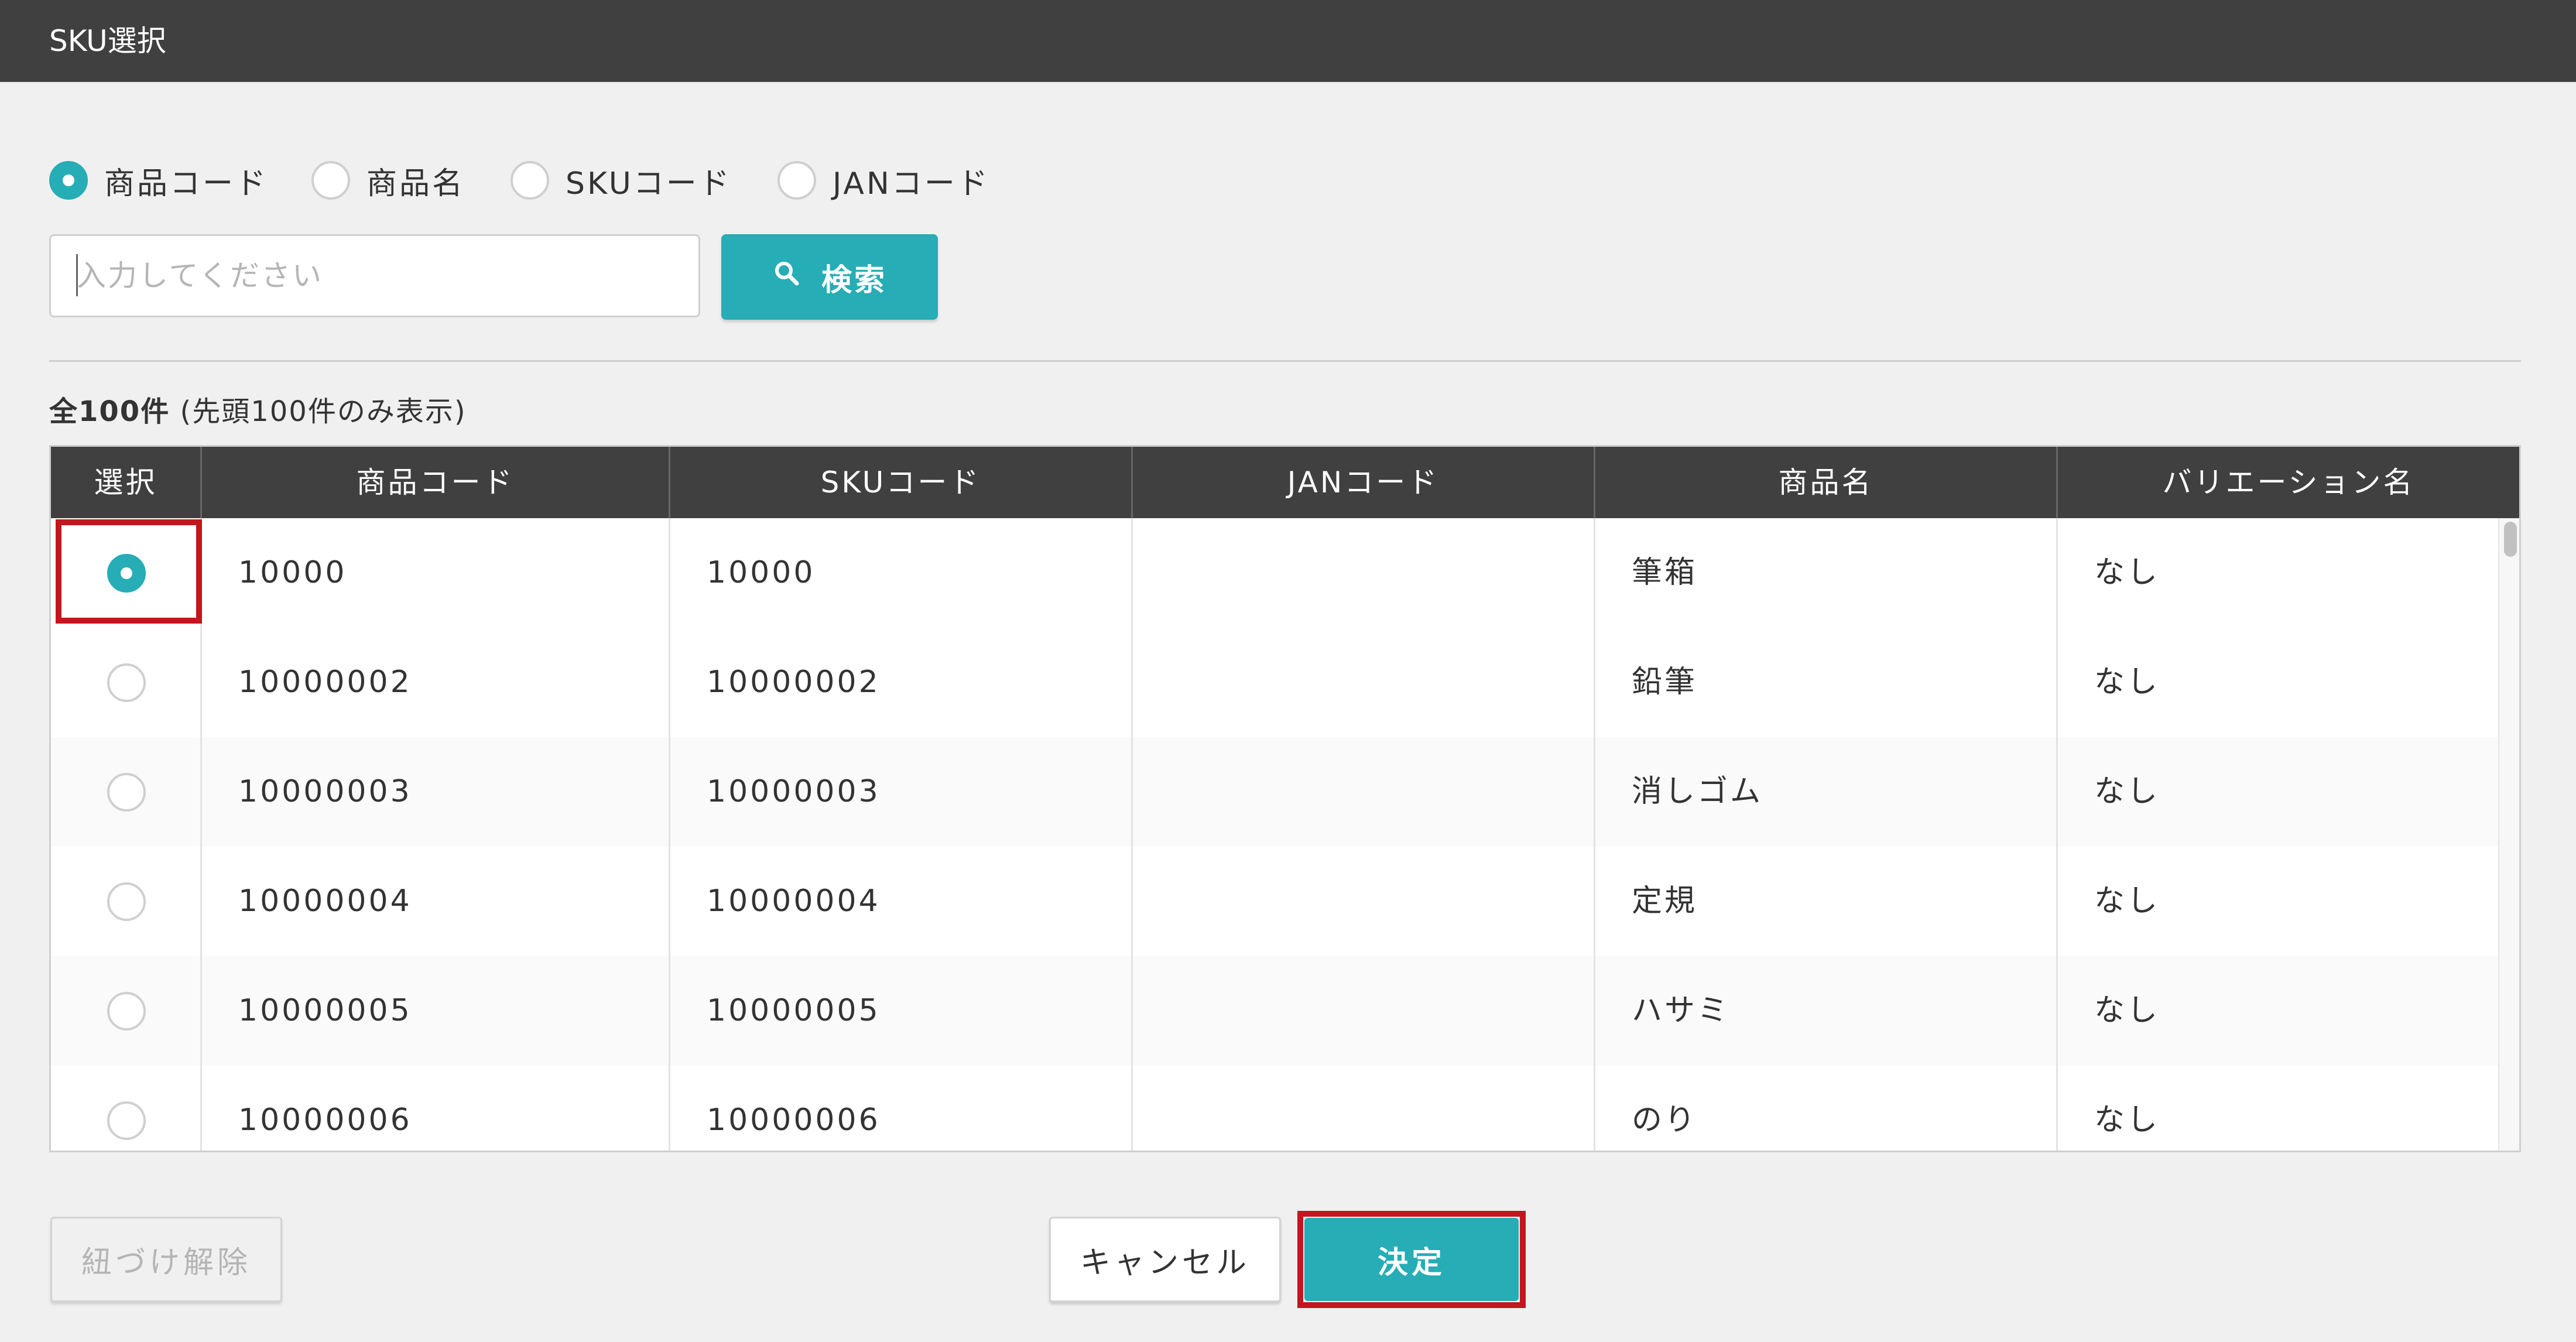 Image resolution: width=2576 pixels, height=1342 pixels. Describe the element at coordinates (1165, 1259) in the screenshot. I see `cancel-button: キャンセル` at that location.